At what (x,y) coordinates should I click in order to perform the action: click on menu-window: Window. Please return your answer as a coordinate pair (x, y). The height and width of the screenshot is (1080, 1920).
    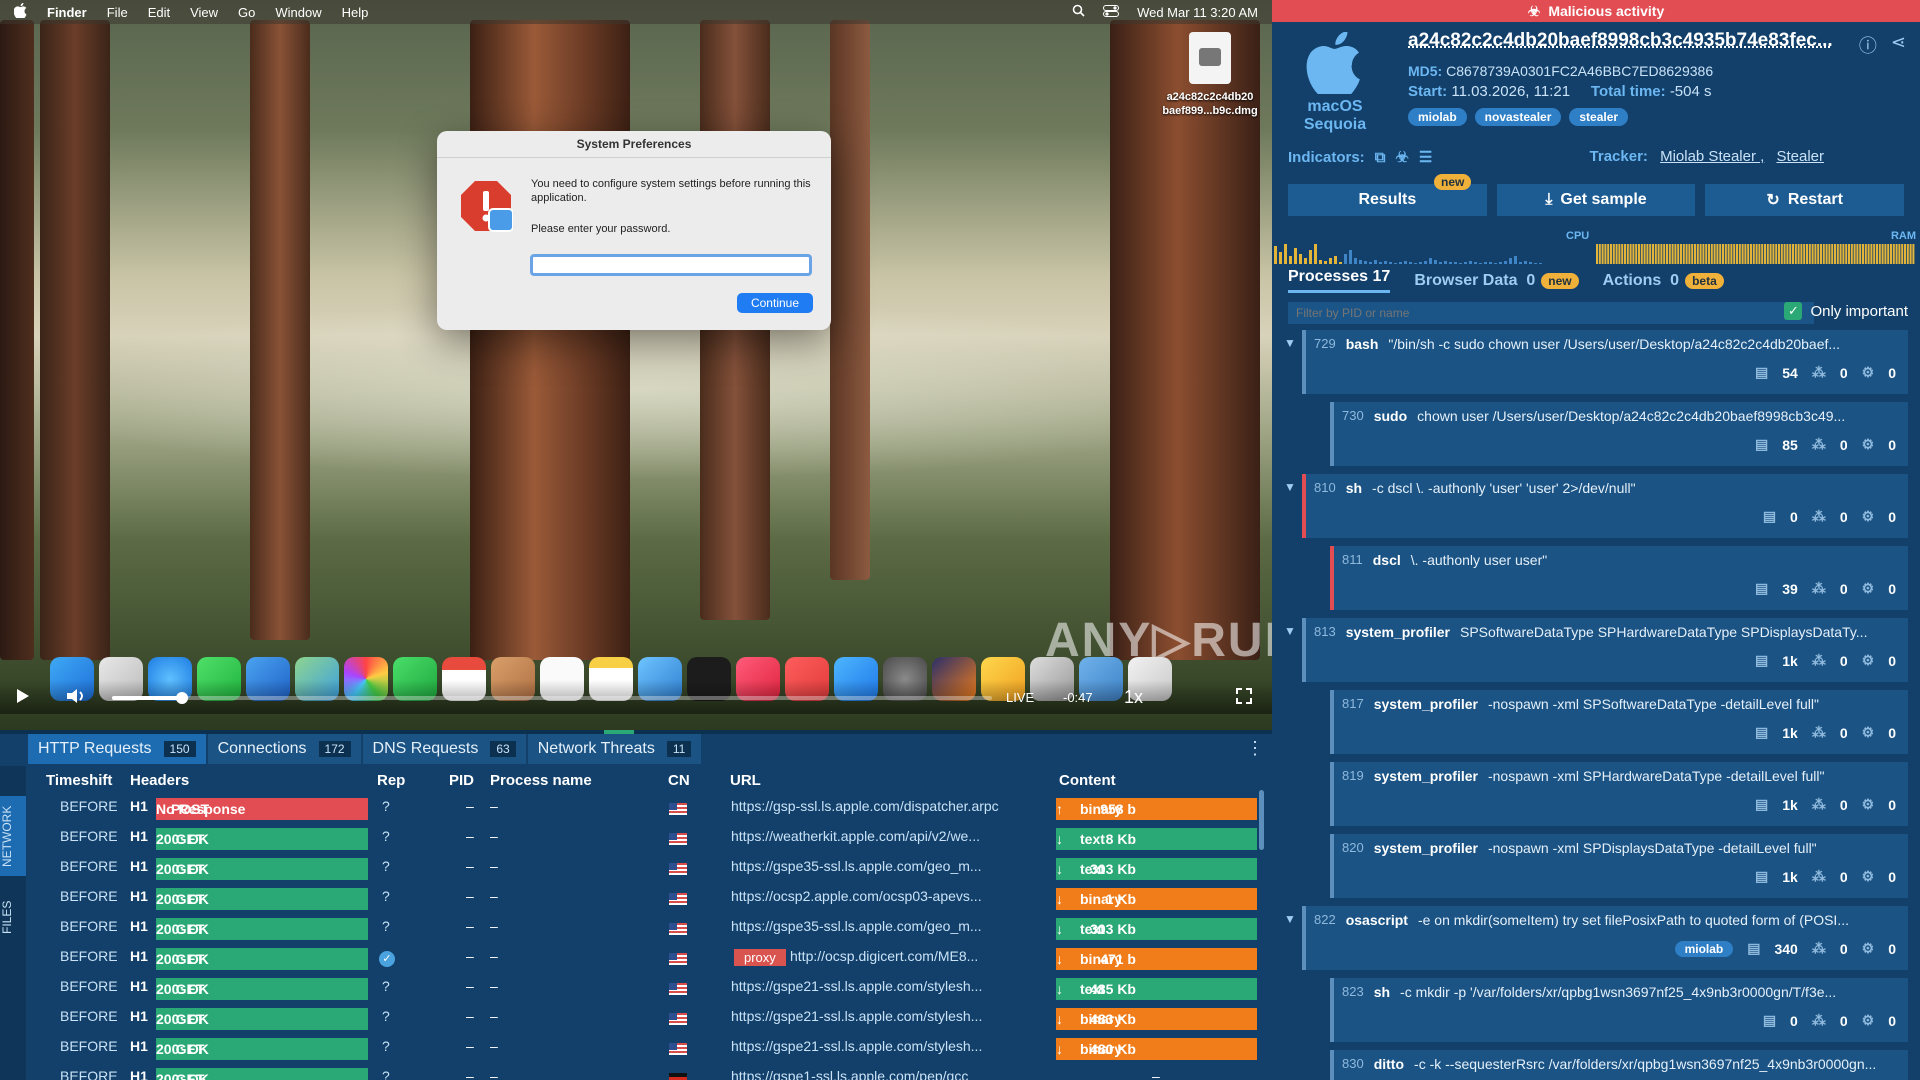
    Looking at the image, I should click on (298, 12).